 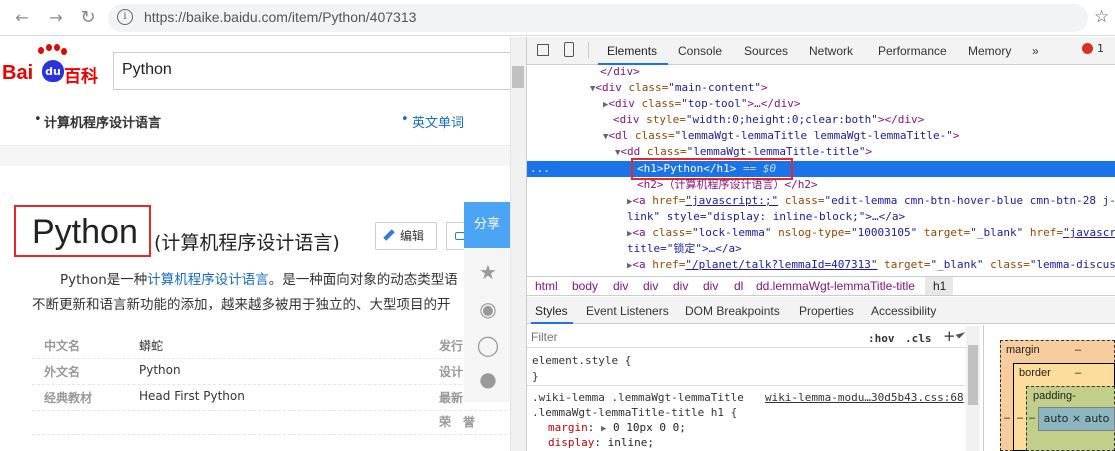 I want to click on box-model-margin-value: –, so click(x=1078, y=350).